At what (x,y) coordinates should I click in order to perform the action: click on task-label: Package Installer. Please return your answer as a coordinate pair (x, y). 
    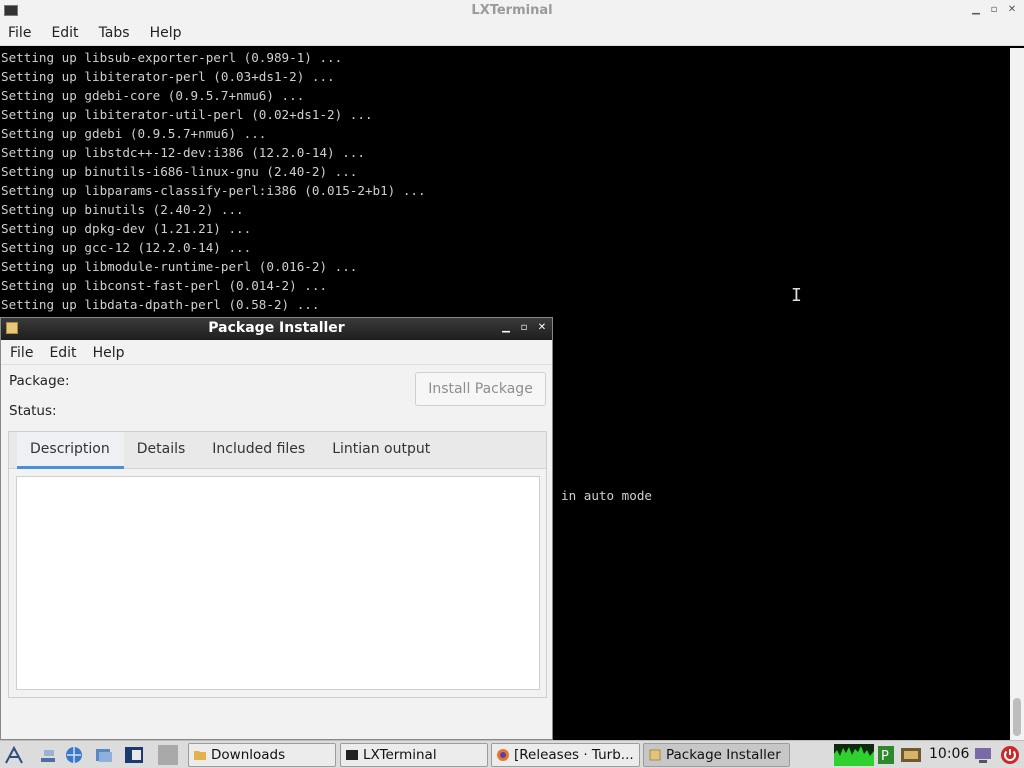
    Looking at the image, I should click on (723, 755).